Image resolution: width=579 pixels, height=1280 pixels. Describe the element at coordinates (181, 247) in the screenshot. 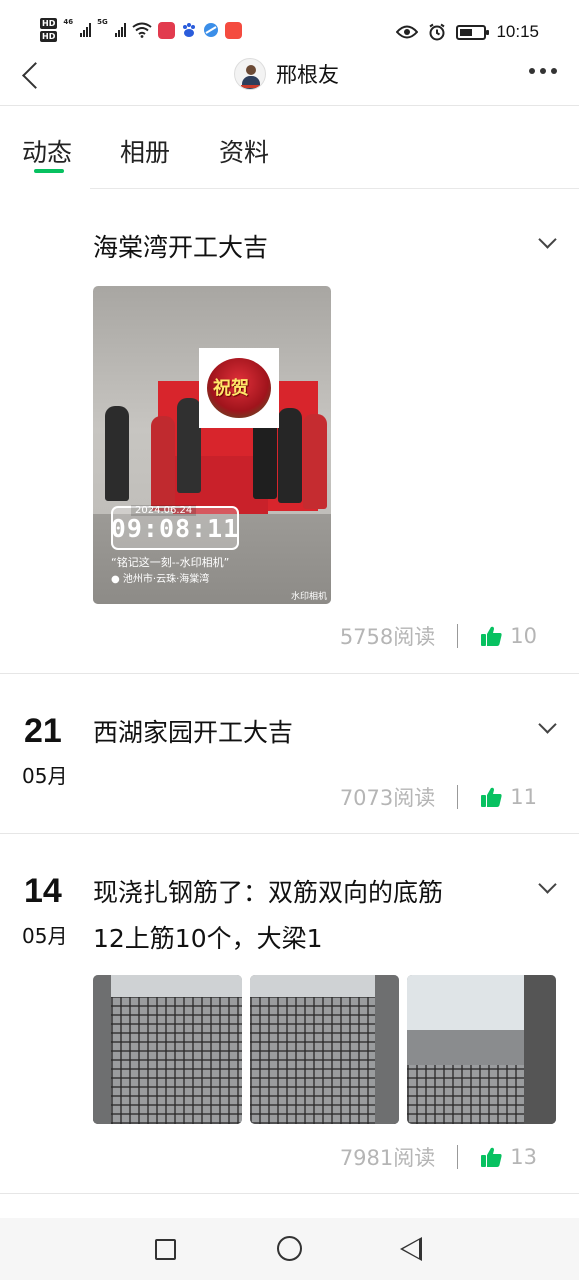

I see `post-title: 海棠湾开工大吉` at that location.